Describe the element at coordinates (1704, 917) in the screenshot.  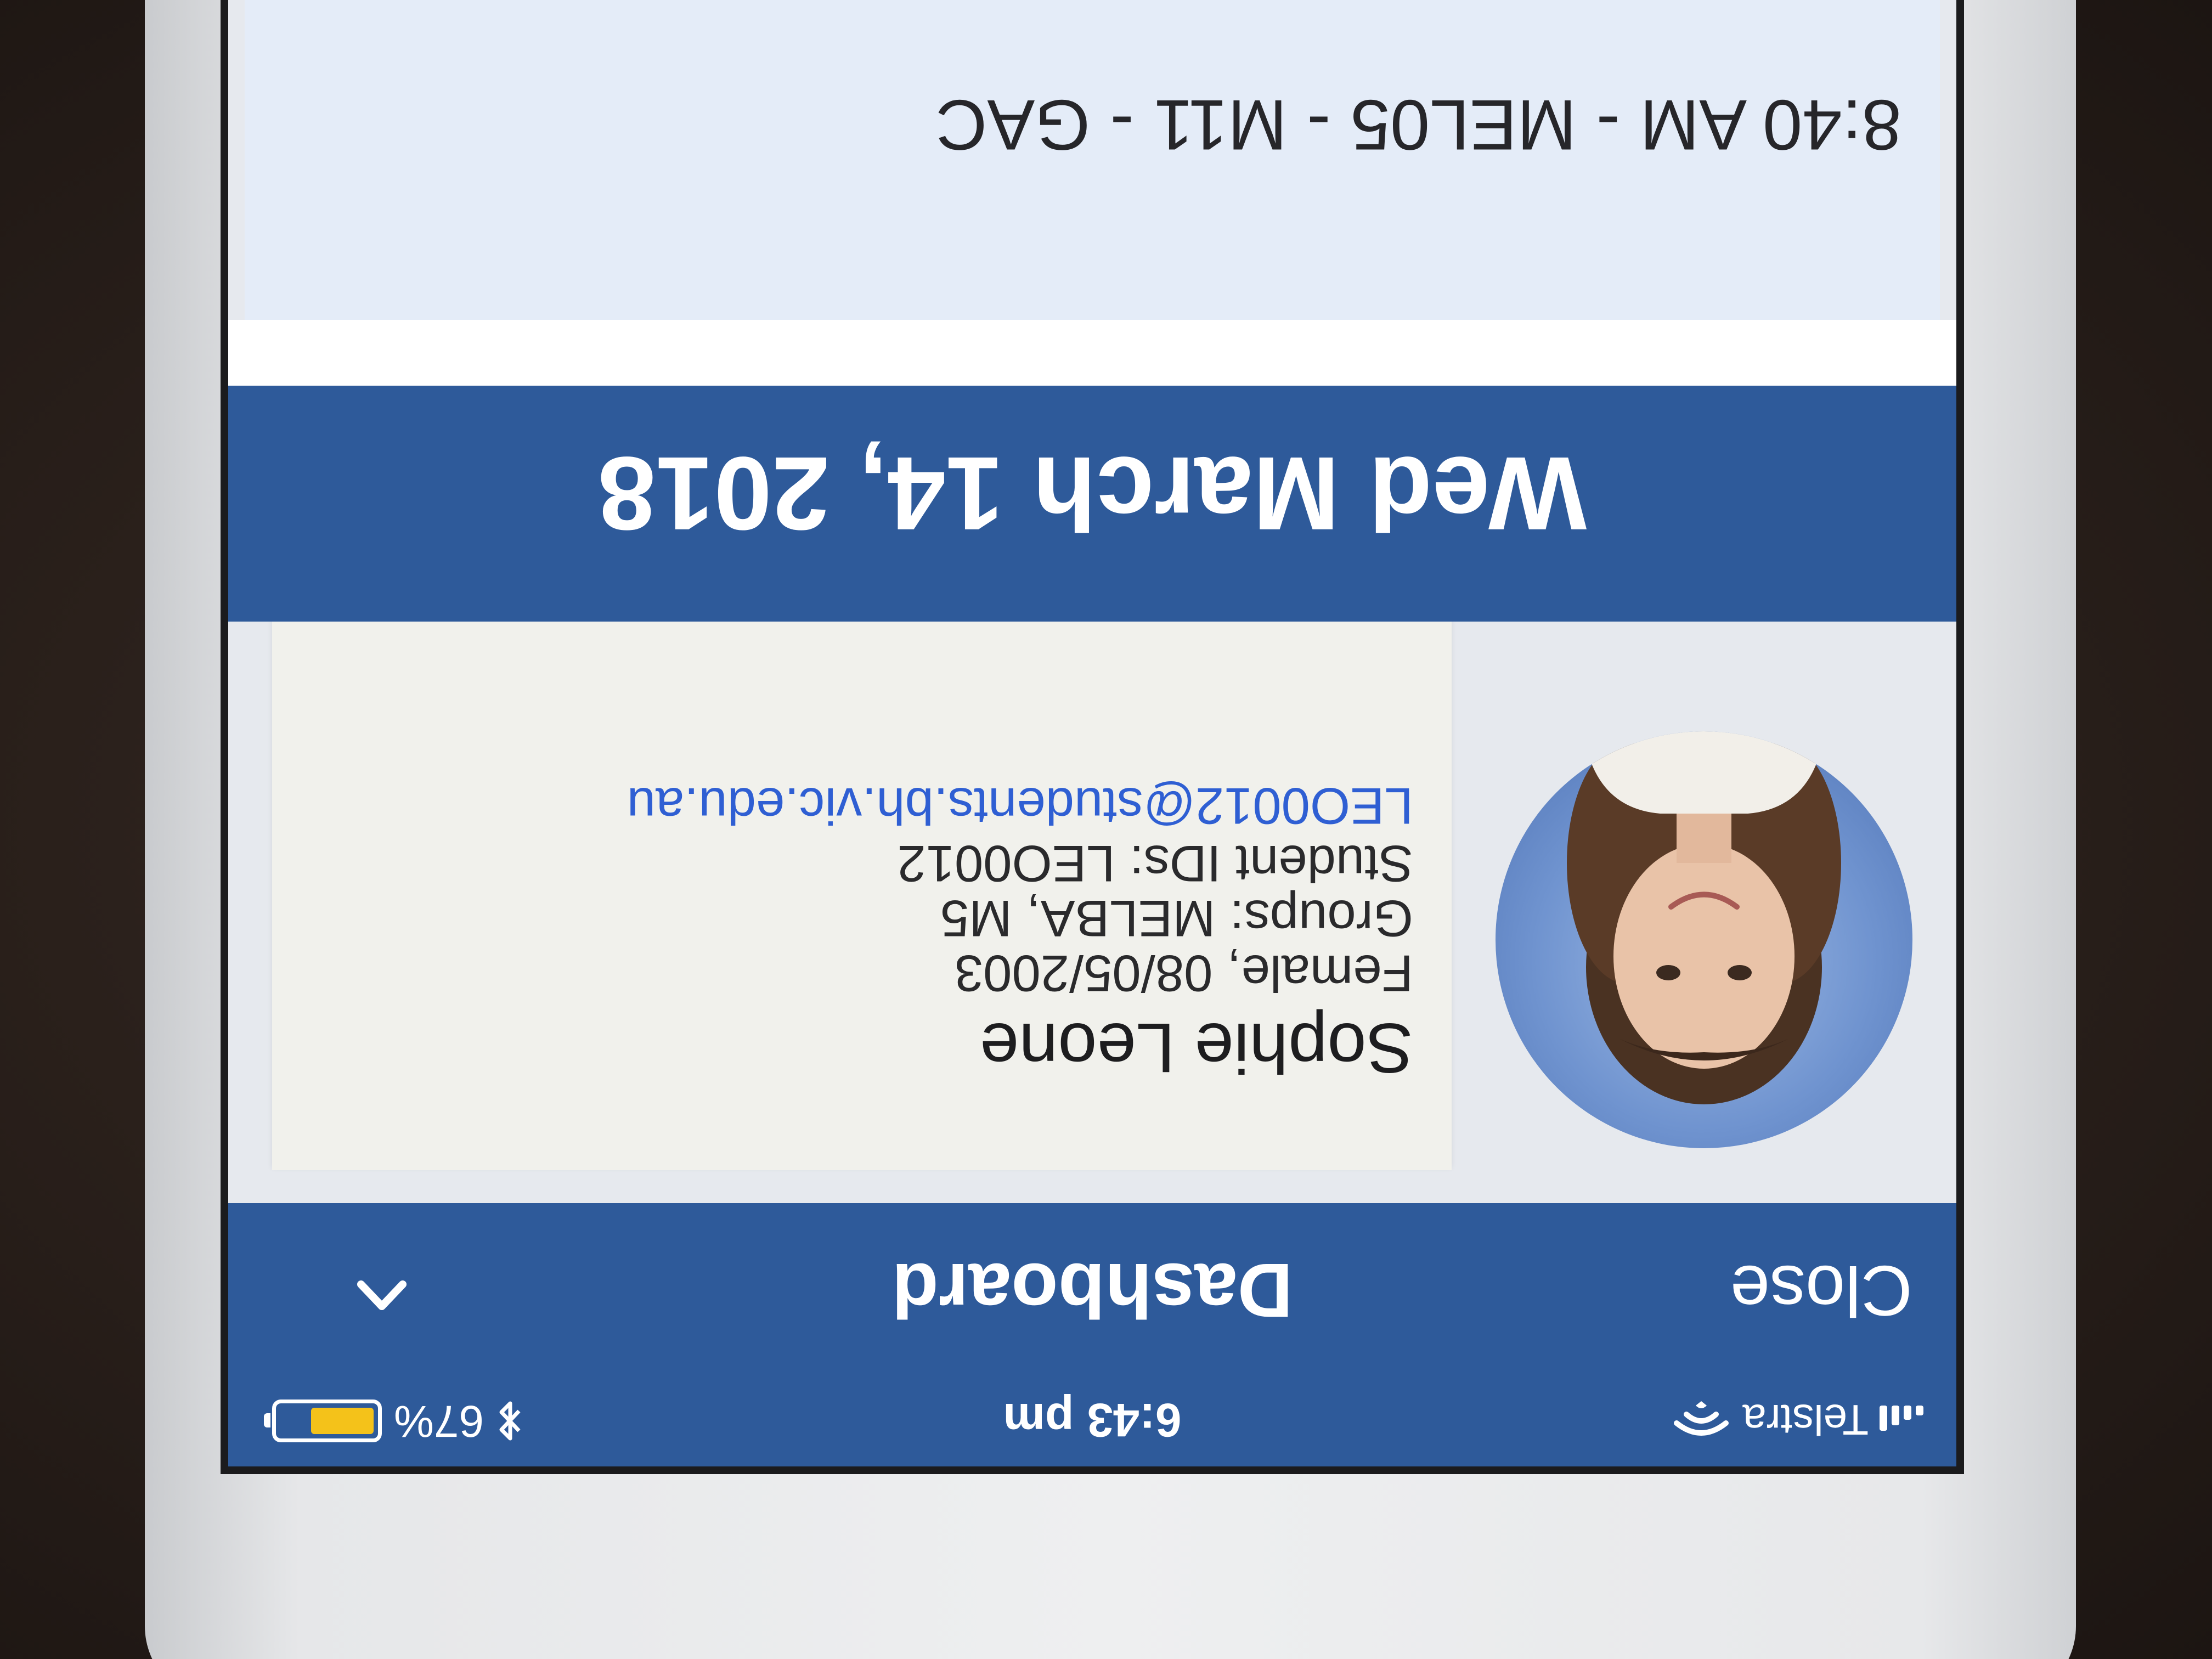
I see `student-photo` at that location.